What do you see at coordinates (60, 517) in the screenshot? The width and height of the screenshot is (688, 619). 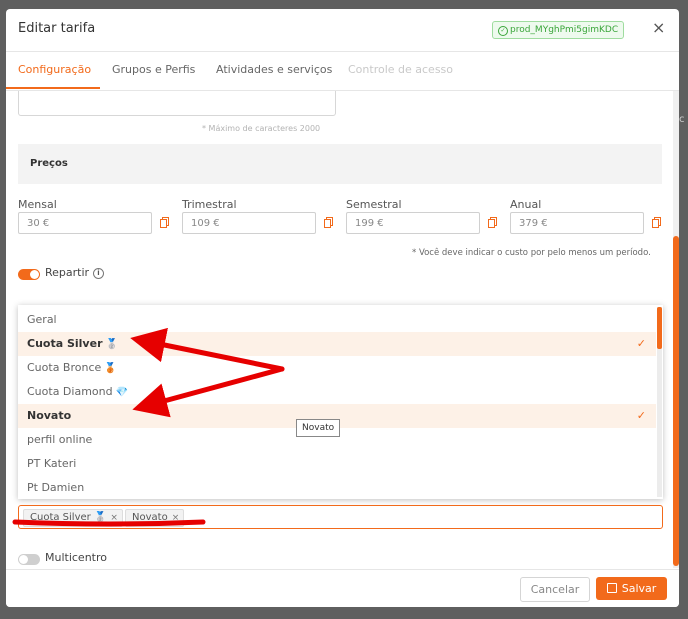 I see `tag-label: Cuota Silver` at bounding box center [60, 517].